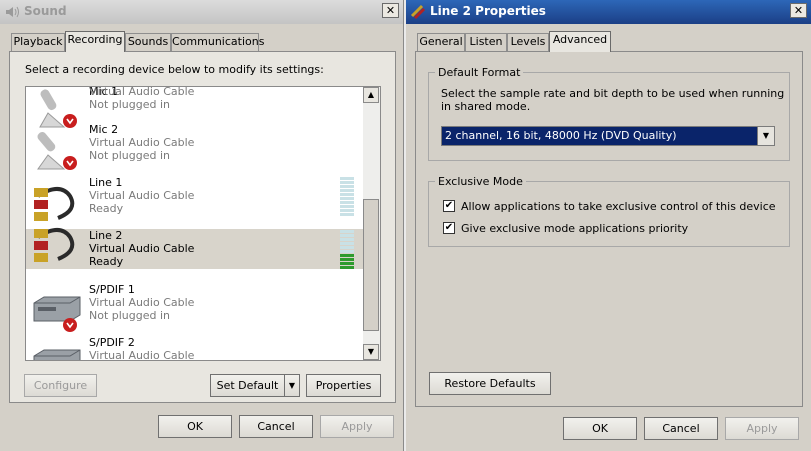  Describe the element at coordinates (217, 42) in the screenshot. I see `tab-communications: Communications` at that location.